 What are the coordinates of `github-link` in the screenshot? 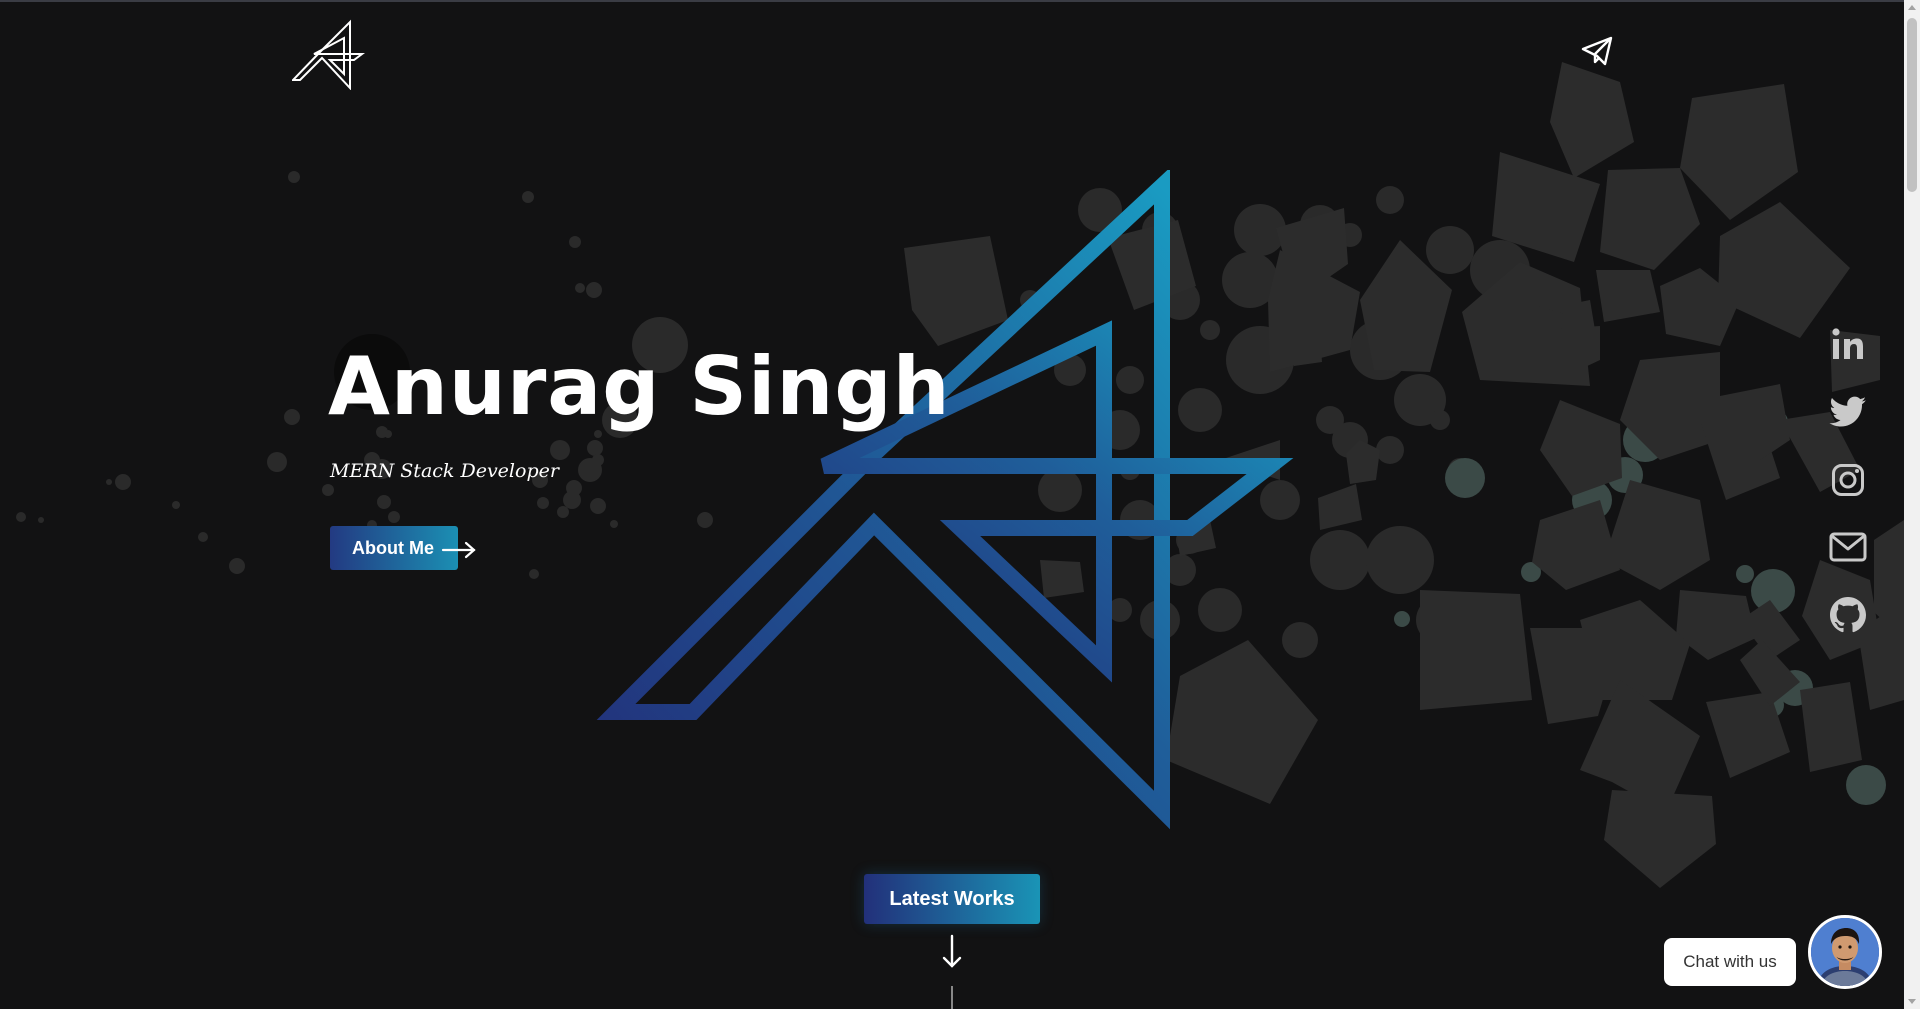 It's located at (1848, 615).